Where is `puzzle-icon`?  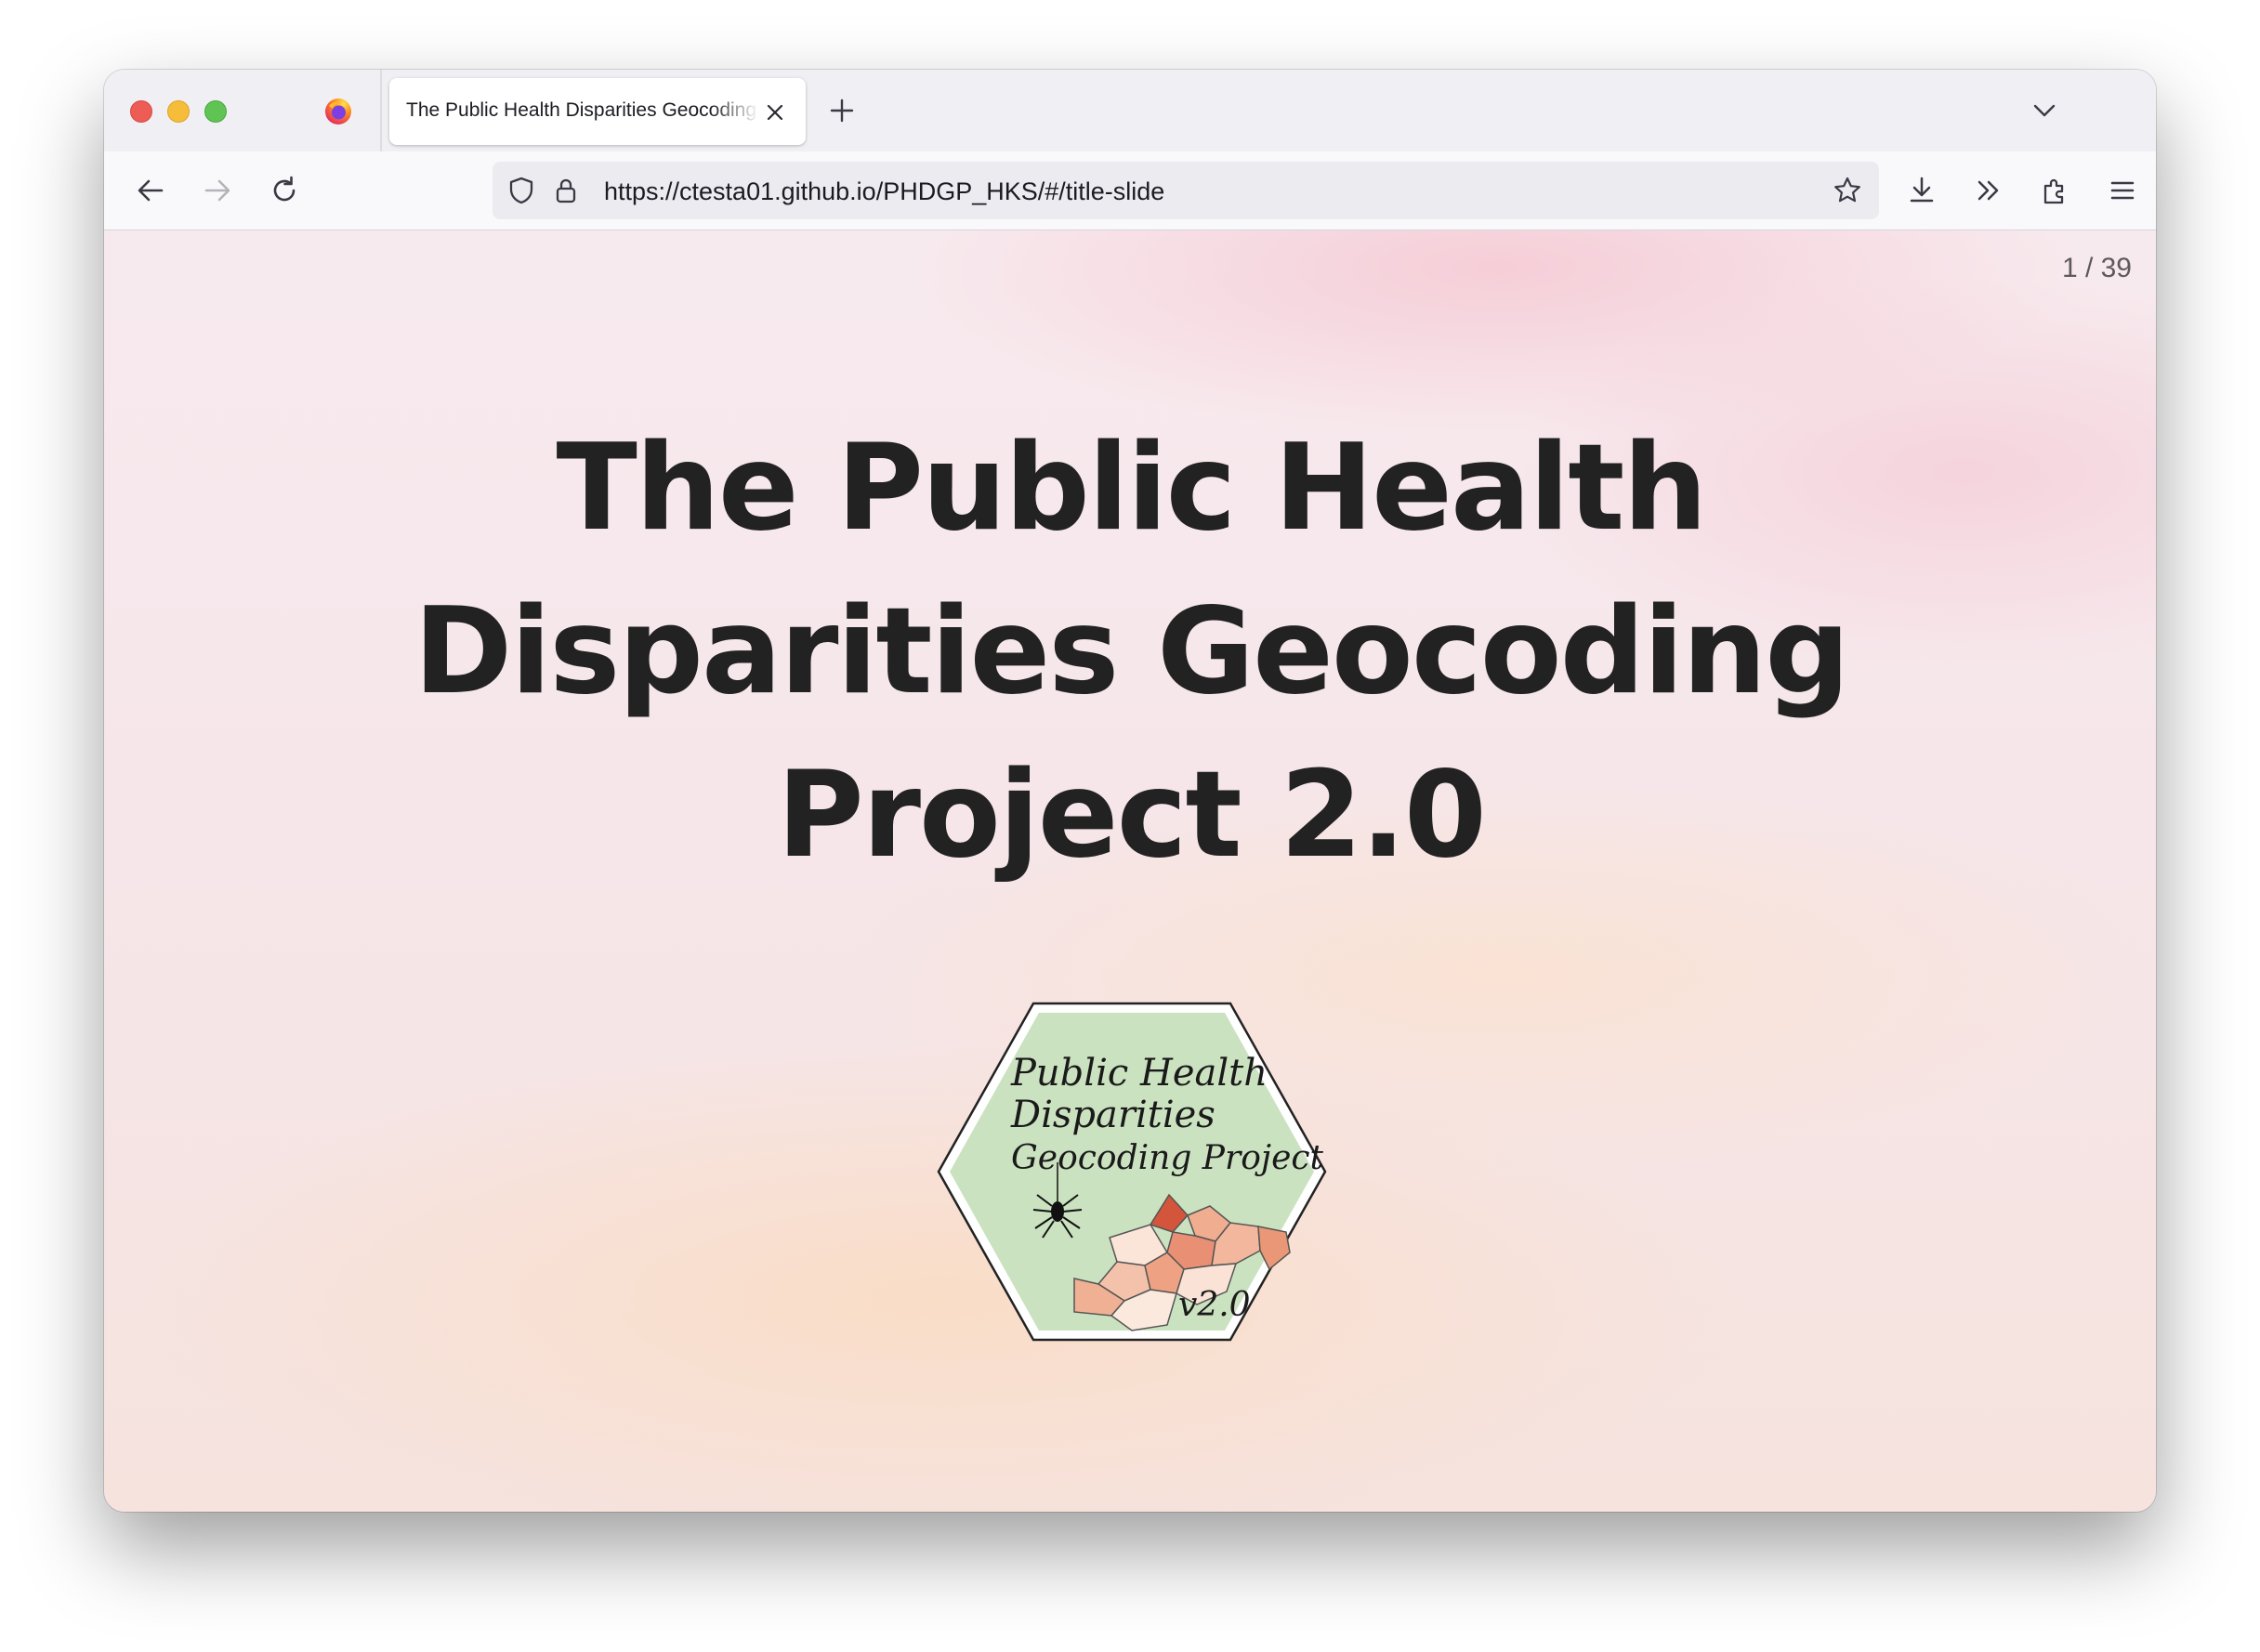
puzzle-icon is located at coordinates (2055, 190).